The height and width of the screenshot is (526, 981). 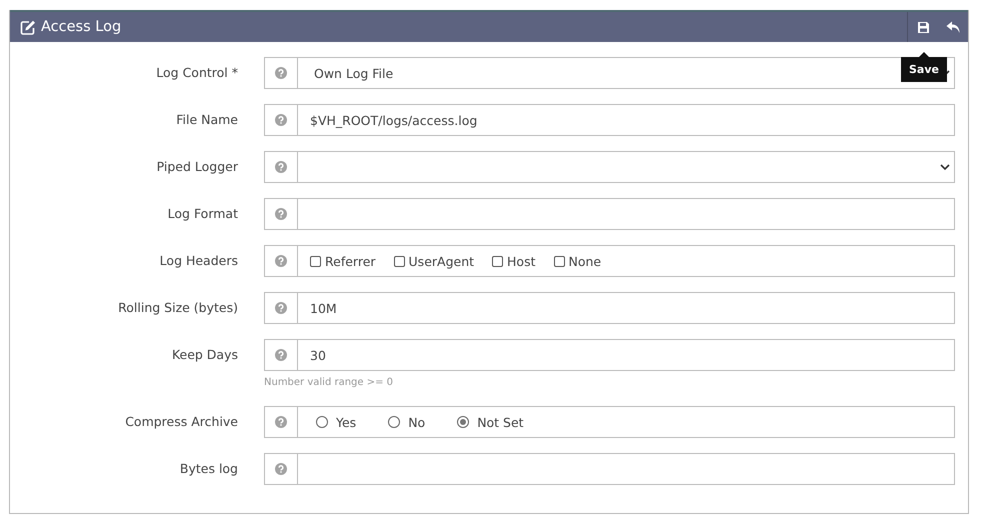 What do you see at coordinates (329, 383) in the screenshot?
I see `hint-text: Number valid range >= 0` at bounding box center [329, 383].